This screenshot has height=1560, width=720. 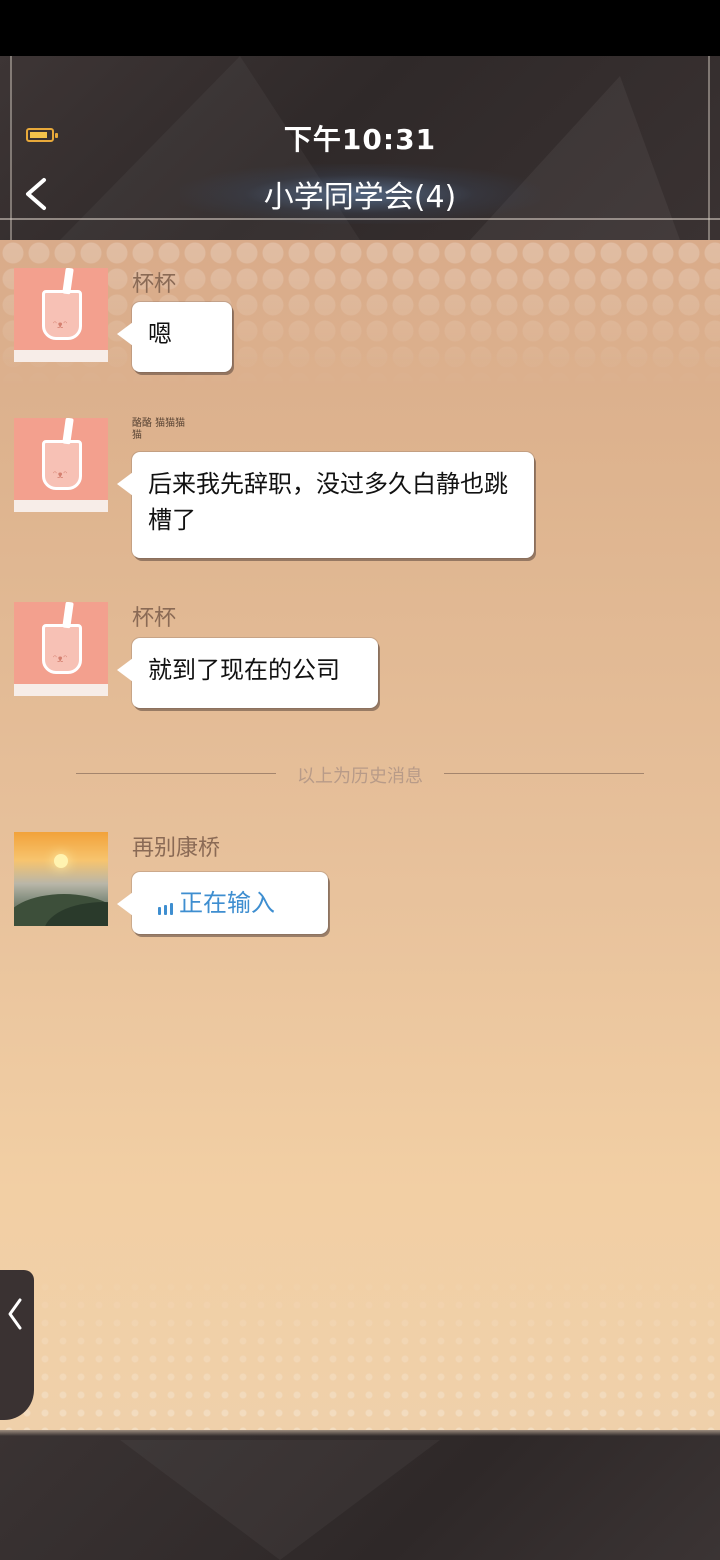 What do you see at coordinates (159, 429) in the screenshot?
I see `sender-name: 酪酪 猫猫猫 猫` at bounding box center [159, 429].